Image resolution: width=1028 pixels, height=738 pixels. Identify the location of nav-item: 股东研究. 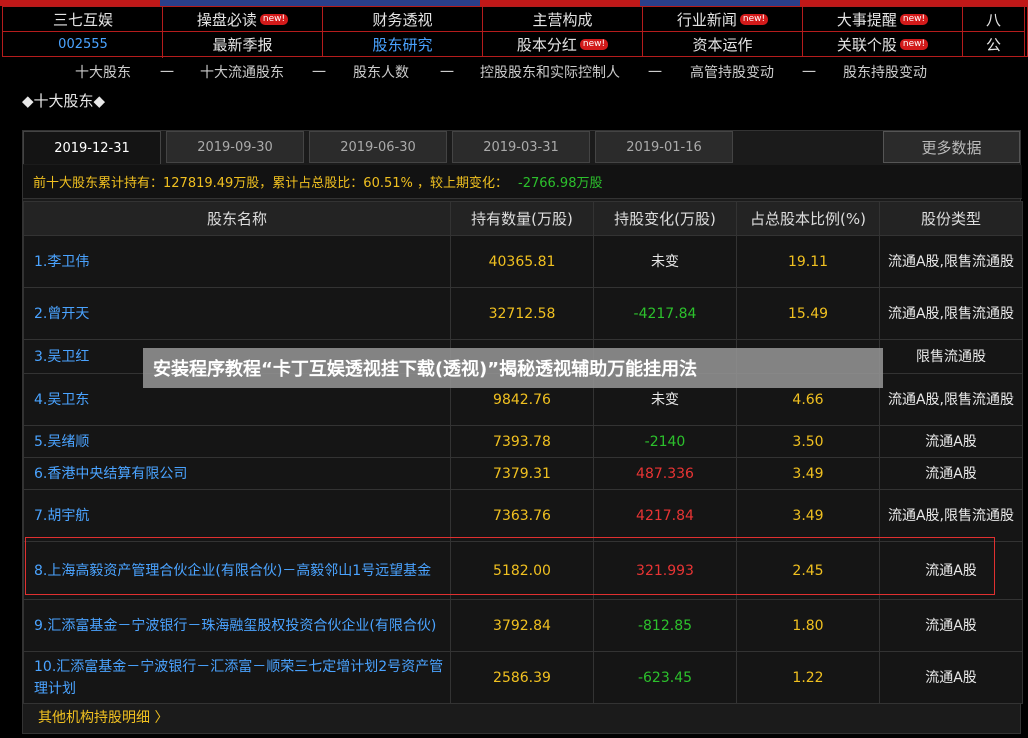
(403, 44).